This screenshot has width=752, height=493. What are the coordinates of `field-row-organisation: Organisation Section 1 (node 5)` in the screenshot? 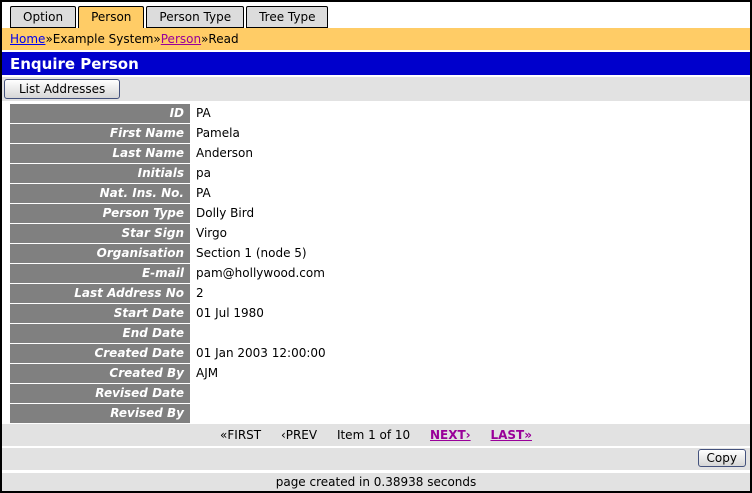 It's located at (376, 254).